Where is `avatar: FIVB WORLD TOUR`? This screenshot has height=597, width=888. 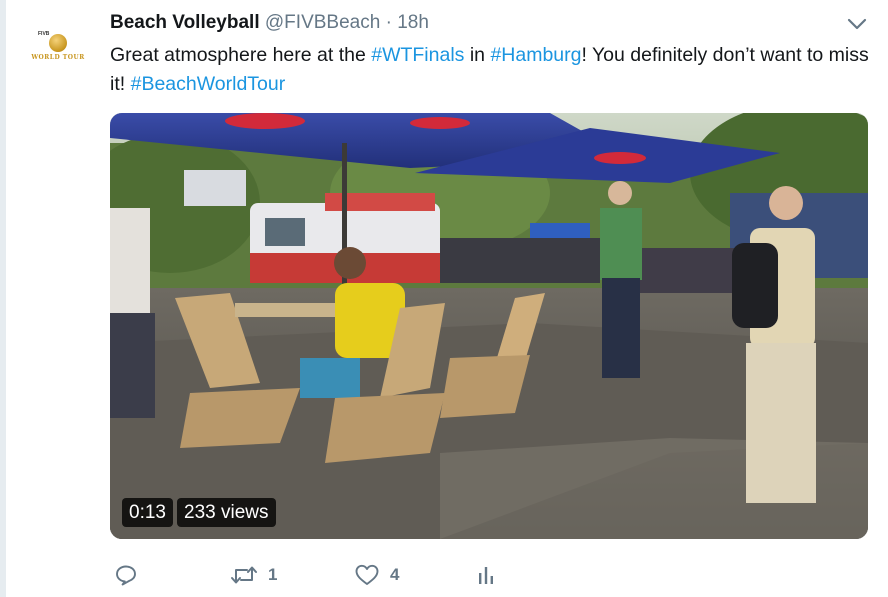 avatar: FIVB WORLD TOUR is located at coordinates (58, 47).